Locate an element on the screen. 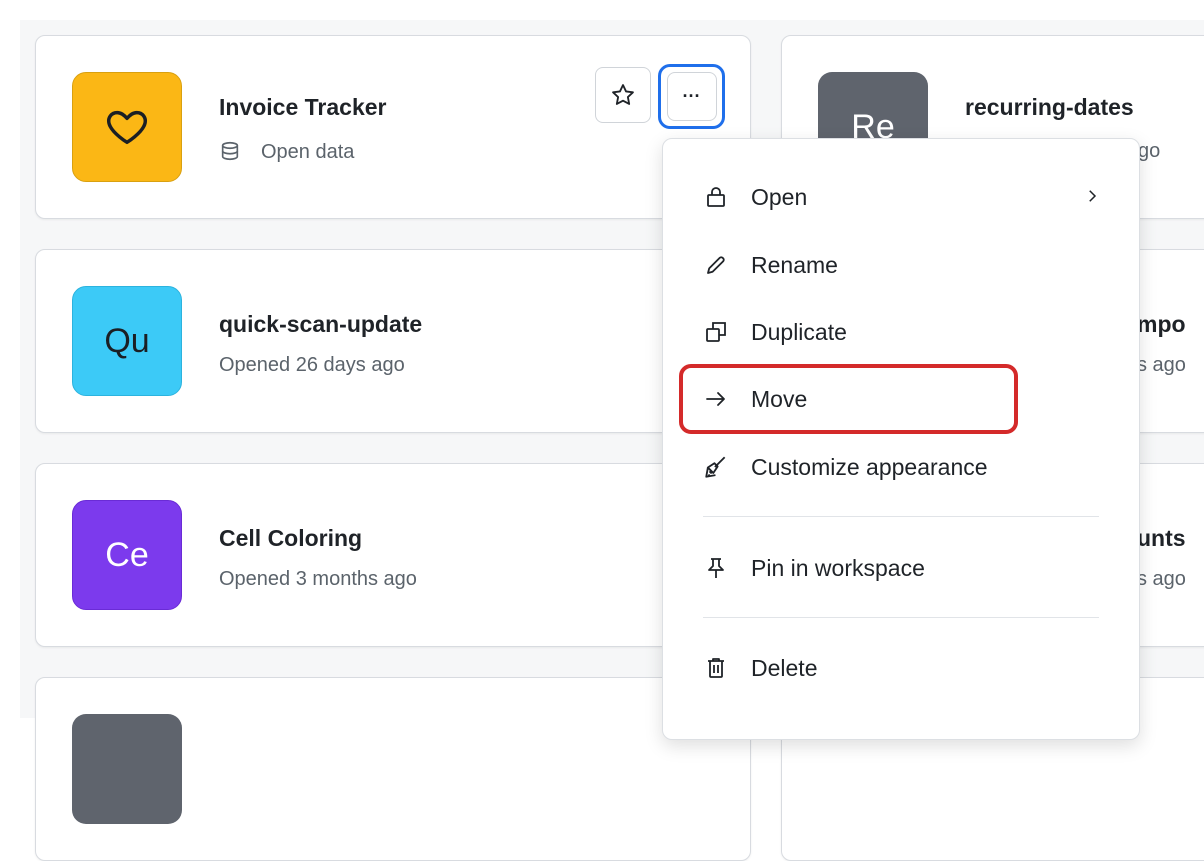 The height and width of the screenshot is (861, 1204). card-title: mpo is located at coordinates (1161, 324).